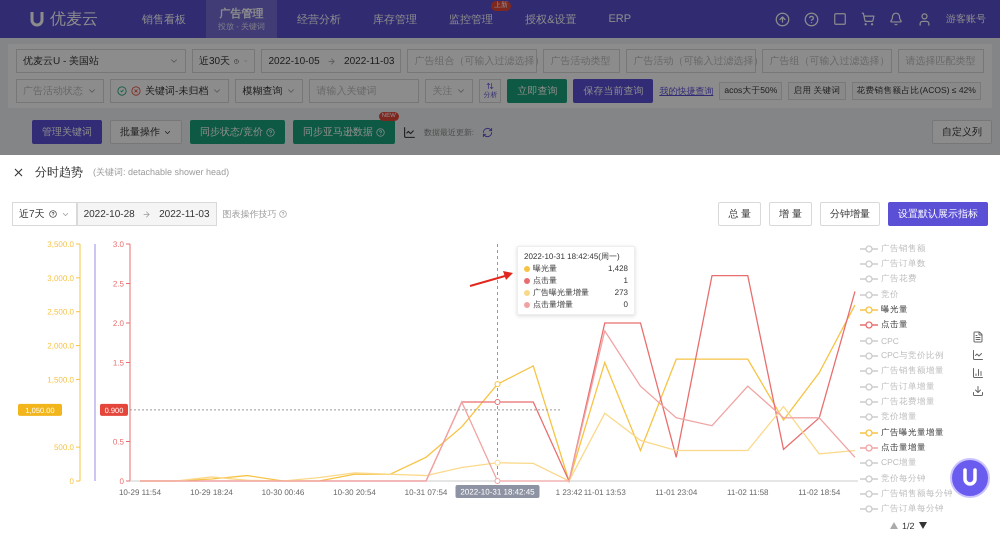 The height and width of the screenshot is (536, 1000). Describe the element at coordinates (916, 91) in the screenshot. I see `quick-query-tag: 花费销售额占比(ACOS) ≤ 42%` at that location.